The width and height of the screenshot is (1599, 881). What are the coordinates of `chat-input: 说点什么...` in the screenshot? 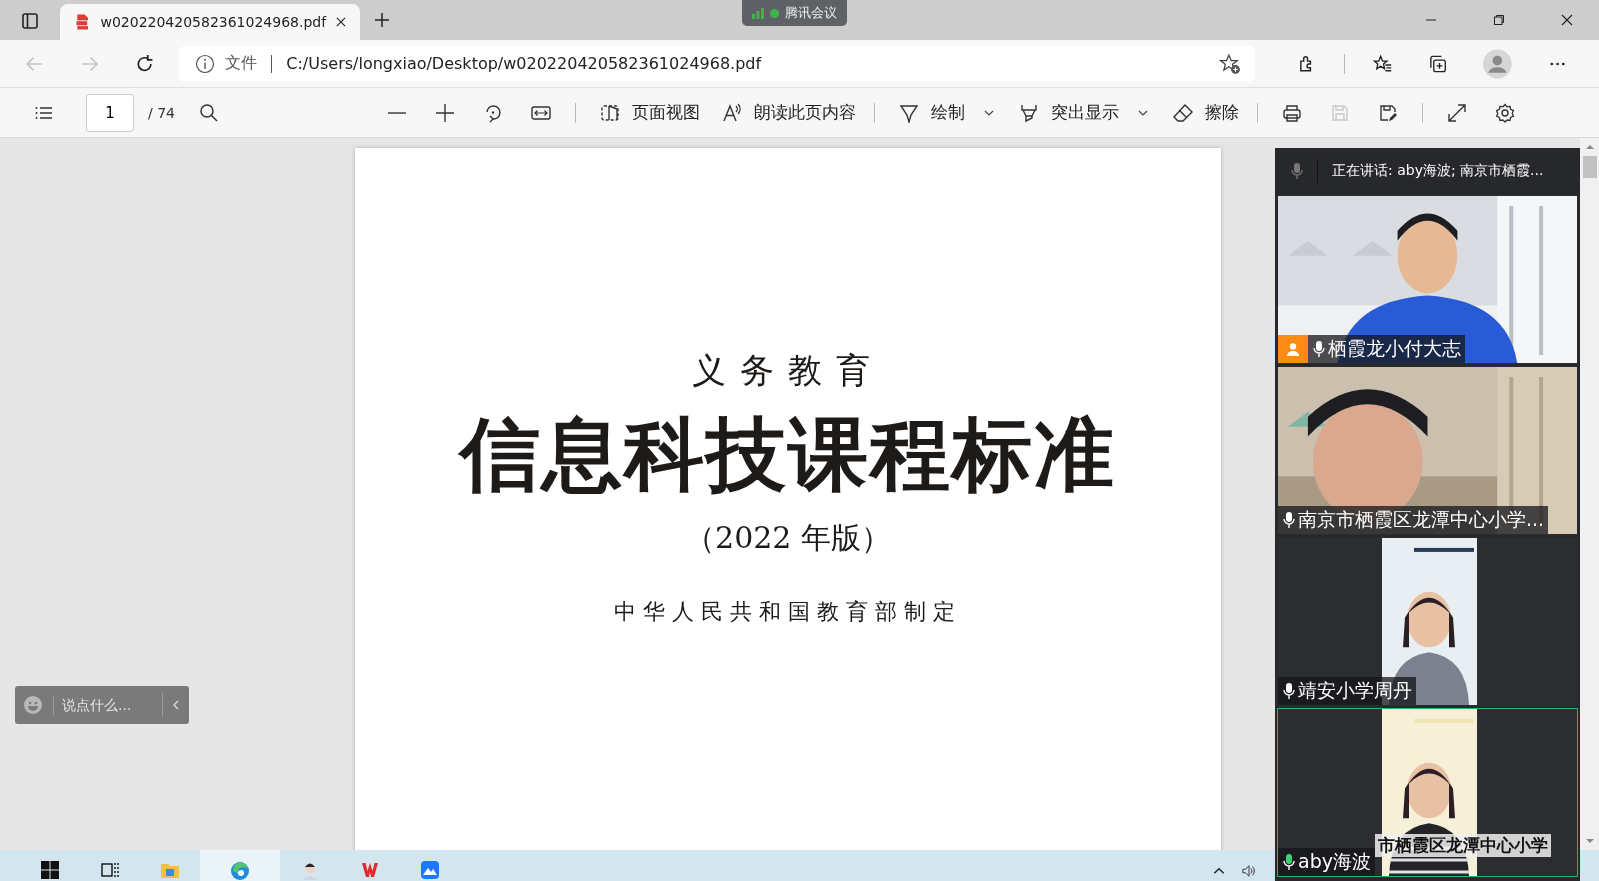 It's located at (108, 705).